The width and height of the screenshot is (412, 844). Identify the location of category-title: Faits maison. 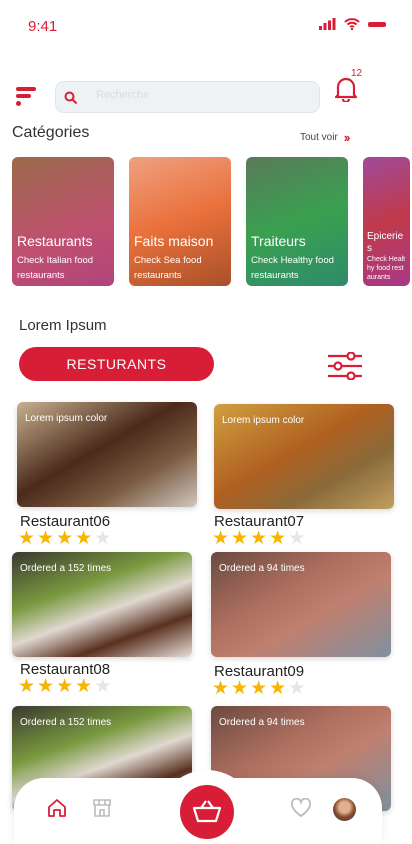
(174, 241).